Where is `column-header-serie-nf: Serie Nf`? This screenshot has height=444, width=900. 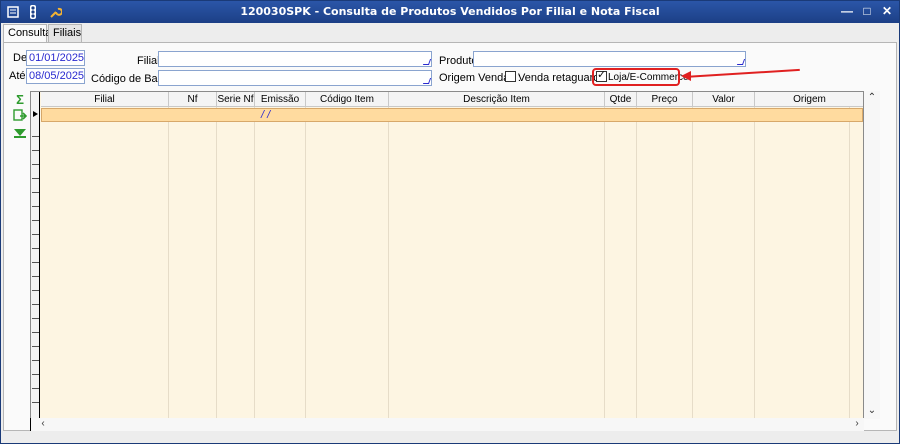 column-header-serie-nf: Serie Nf is located at coordinates (236, 99).